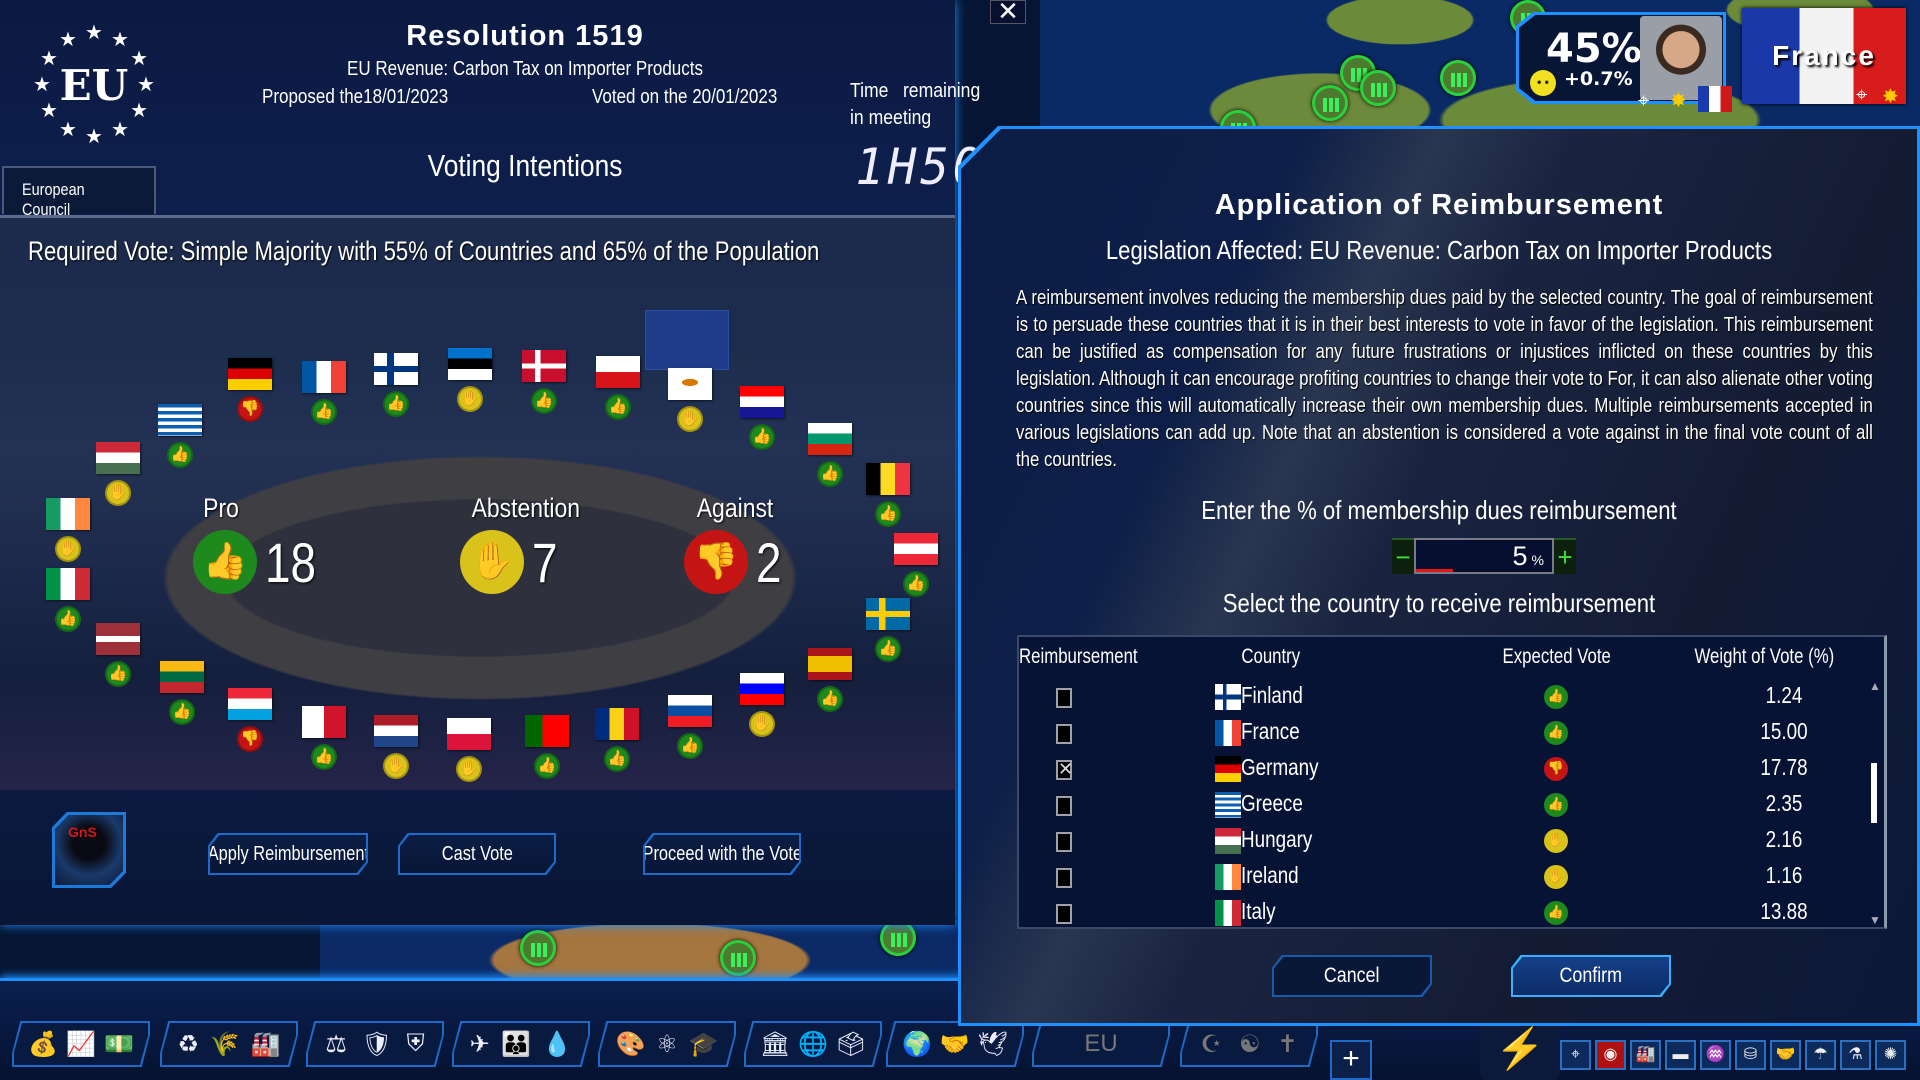 This screenshot has height=1080, width=1920. I want to click on scrollbar-thumb, so click(1874, 793).